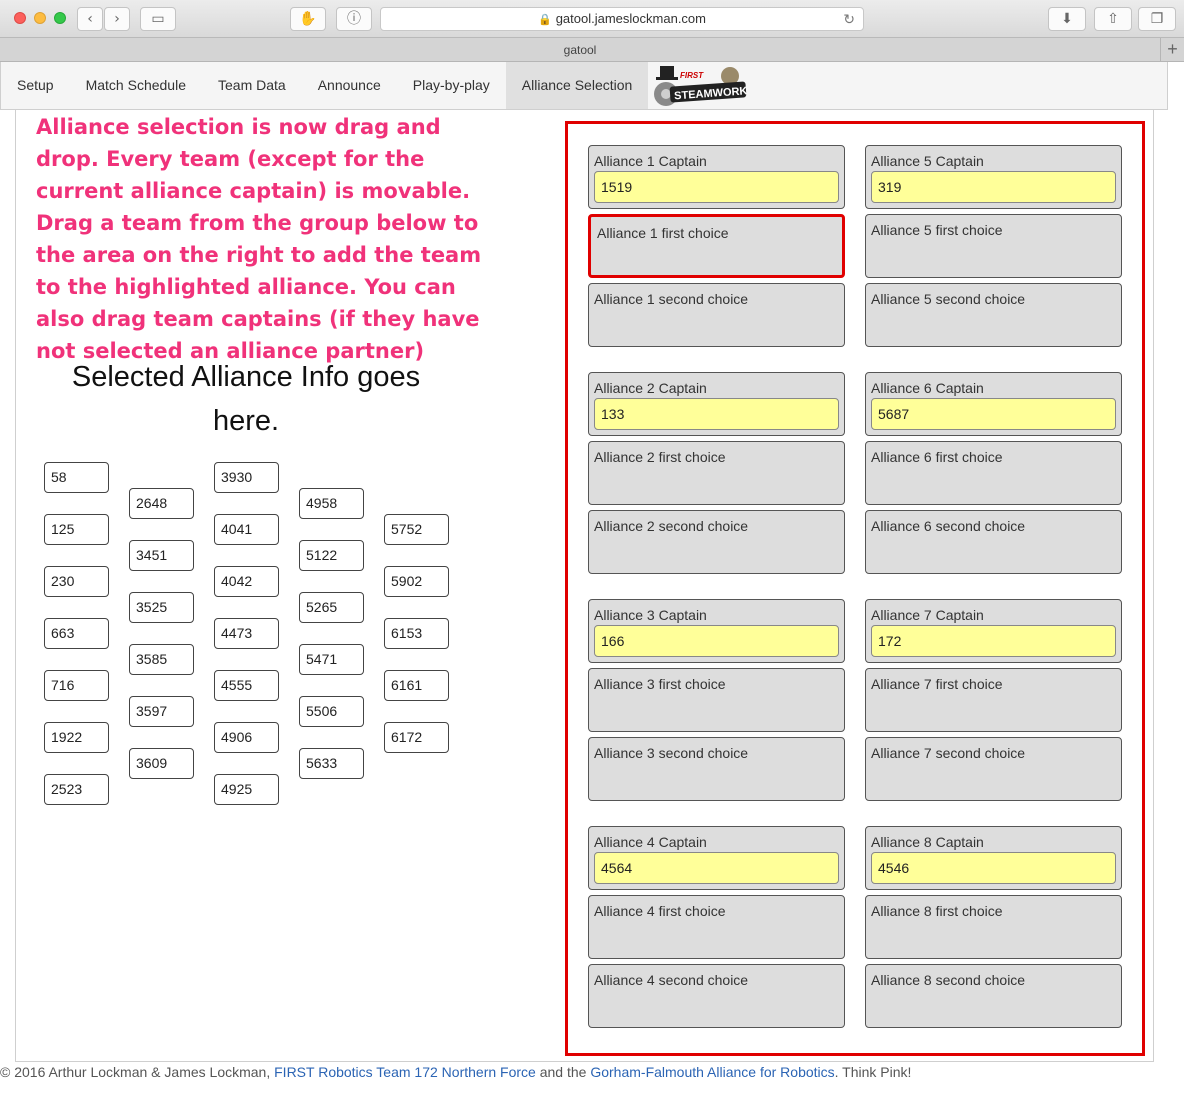  I want to click on alliance-8-second-choice-slot: Alliance 8 second choice, so click(993, 996).